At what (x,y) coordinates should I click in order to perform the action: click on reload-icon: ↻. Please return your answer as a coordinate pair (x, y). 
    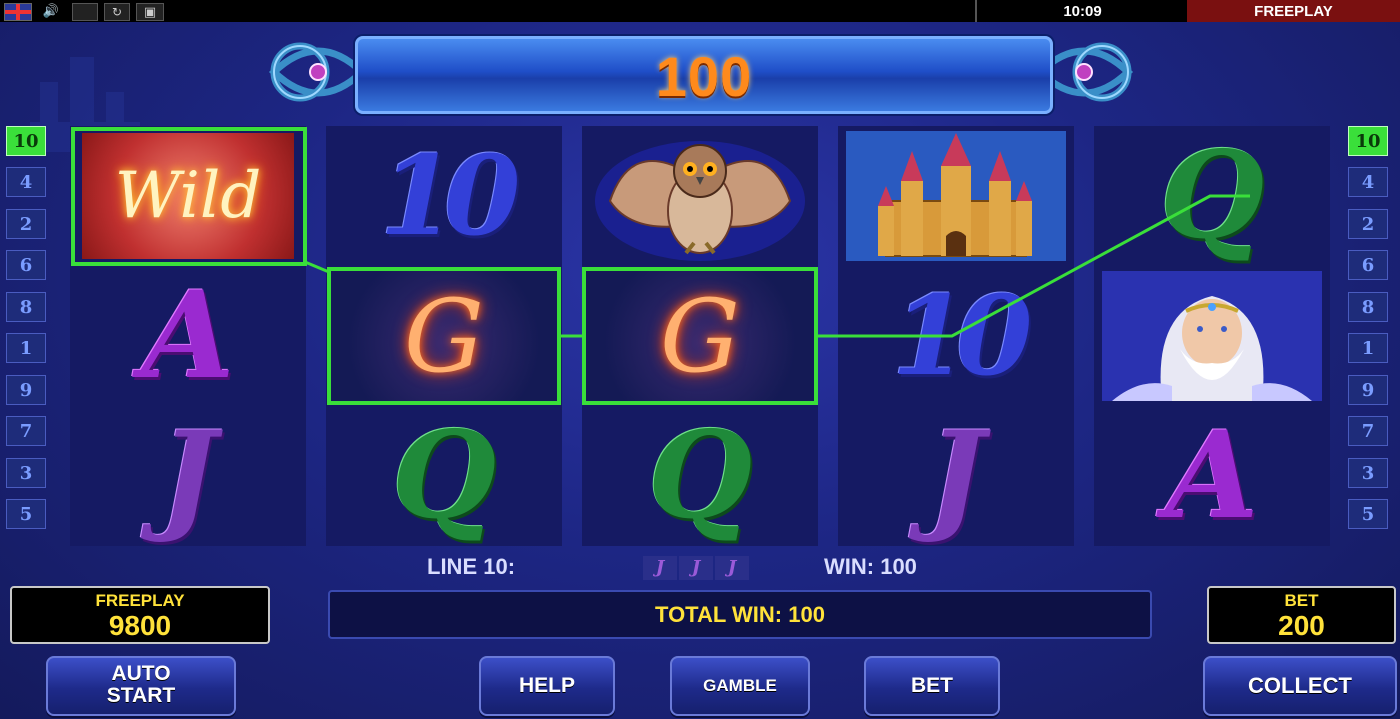
    Looking at the image, I should click on (117, 12).